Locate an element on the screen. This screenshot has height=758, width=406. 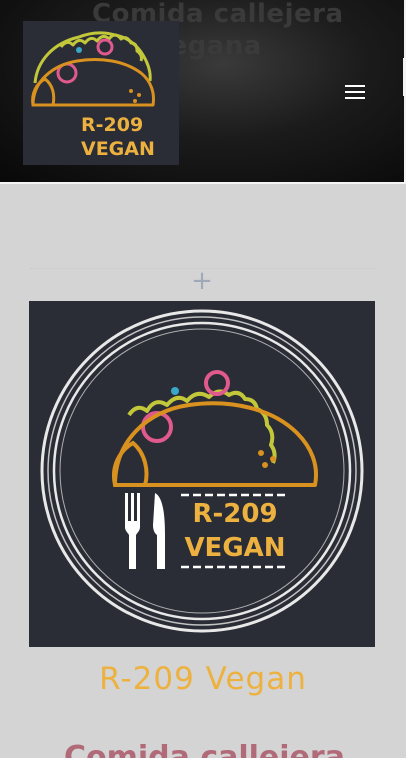
logo-text-line-1: R-209 is located at coordinates (112, 125).